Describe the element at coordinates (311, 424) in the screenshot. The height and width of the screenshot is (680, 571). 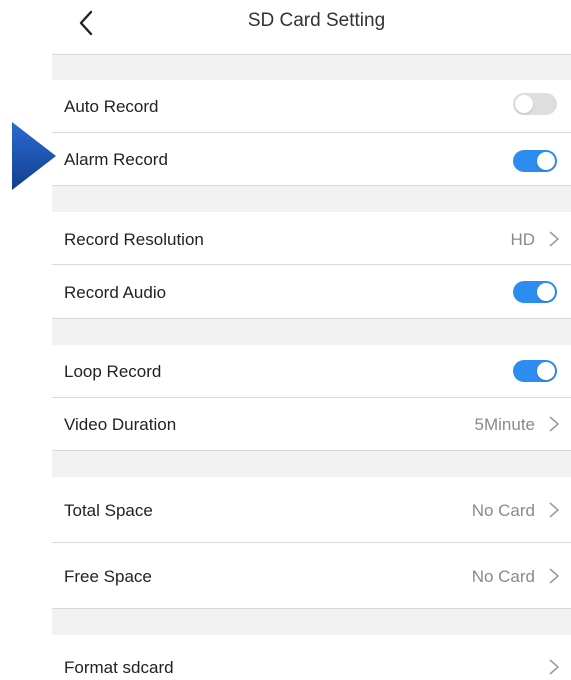
I see `video-duration-row: Video Duration 5Minute` at that location.